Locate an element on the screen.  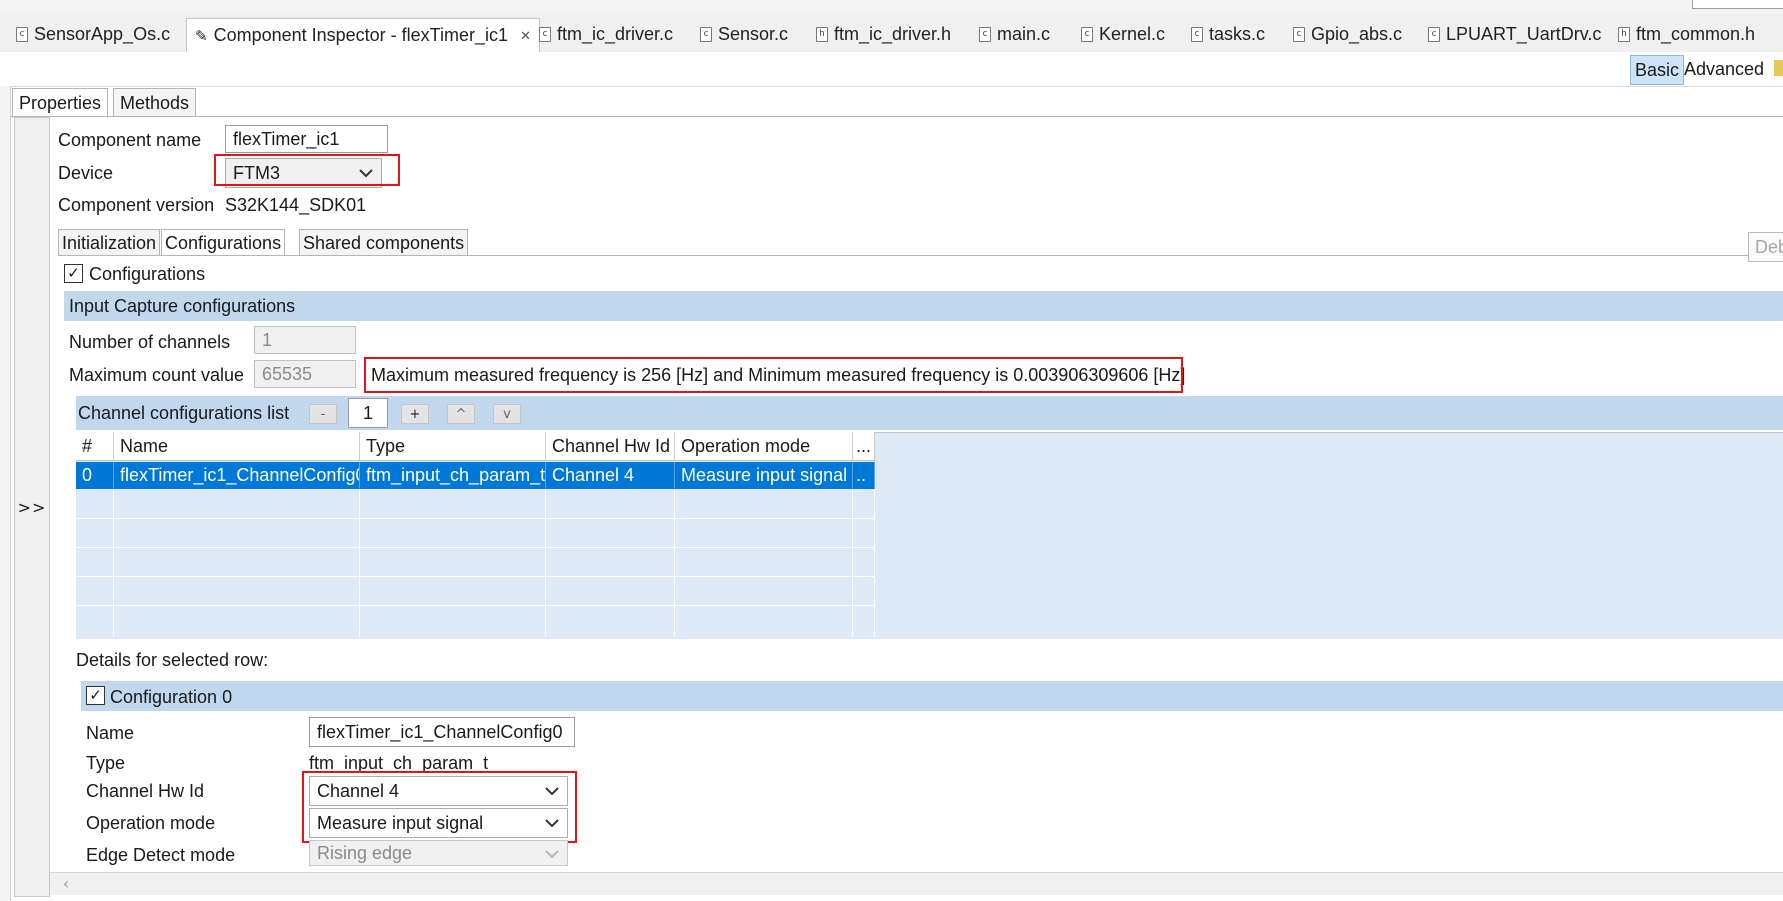
column-header-opmode: Operation mode is located at coordinates (764, 446).